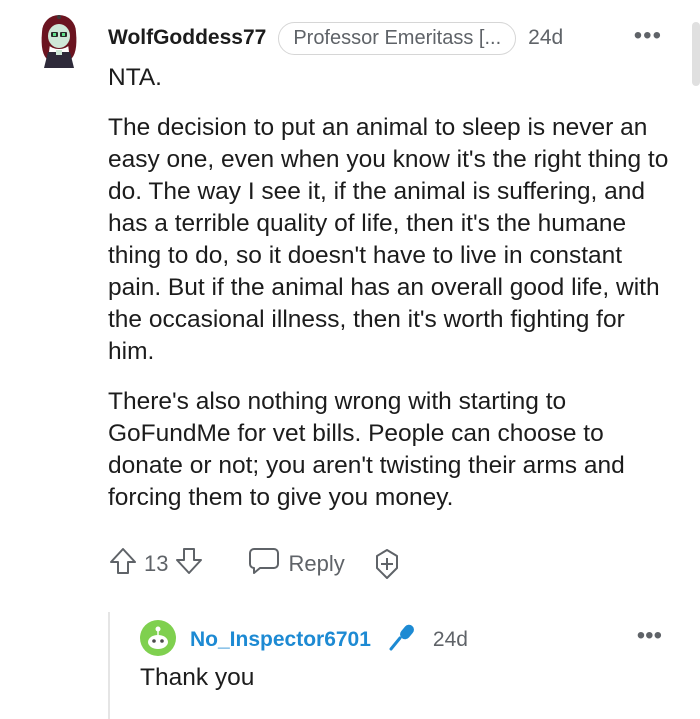 The width and height of the screenshot is (700, 719). I want to click on user-avatar, so click(59, 41).